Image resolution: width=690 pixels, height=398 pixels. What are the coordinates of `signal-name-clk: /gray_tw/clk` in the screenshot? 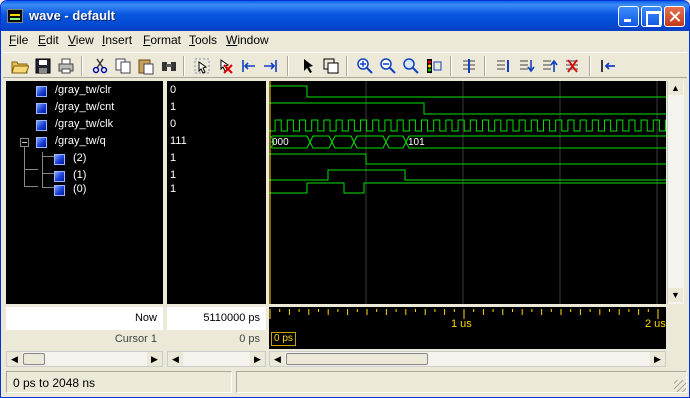 It's located at (84, 124).